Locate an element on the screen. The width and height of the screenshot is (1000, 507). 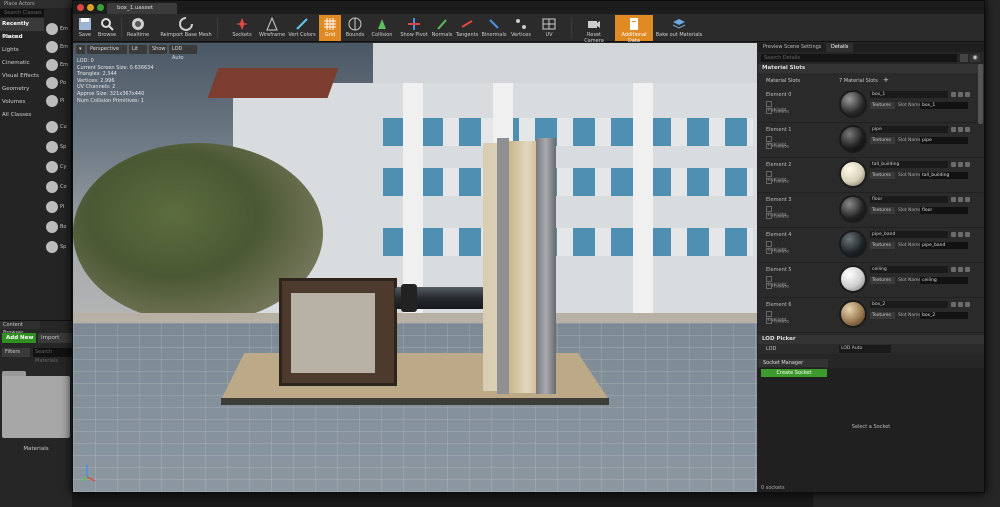
actor-item: Po is located at coordinates (59, 83).